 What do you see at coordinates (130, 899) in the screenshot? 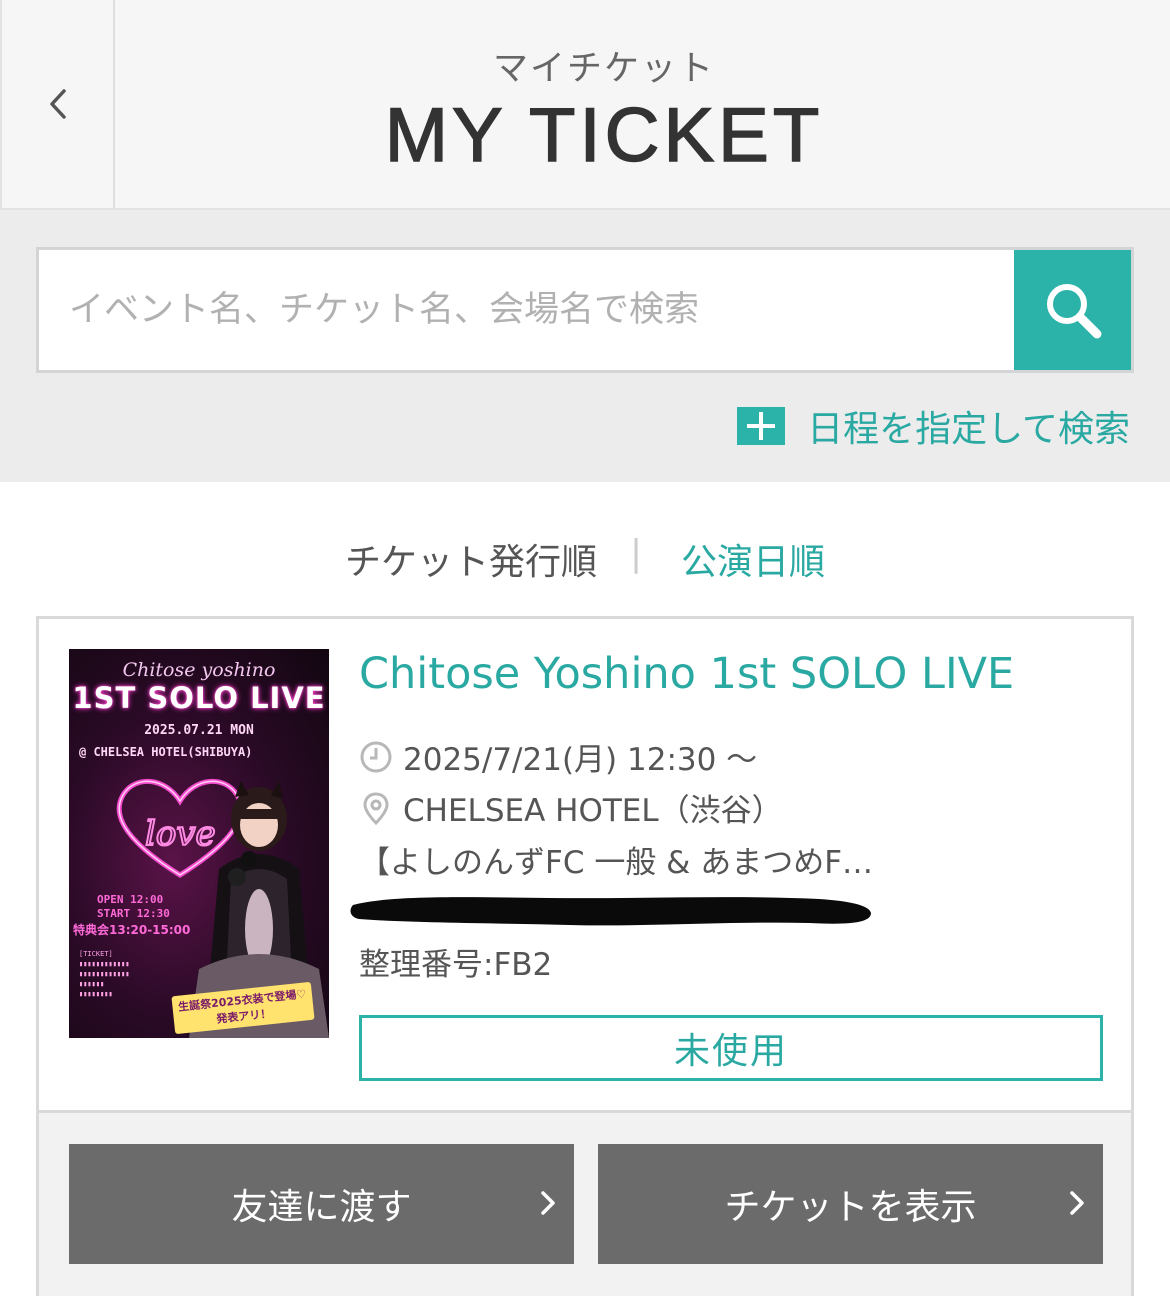
I see `poster-open-time: OPEN 12:00` at bounding box center [130, 899].